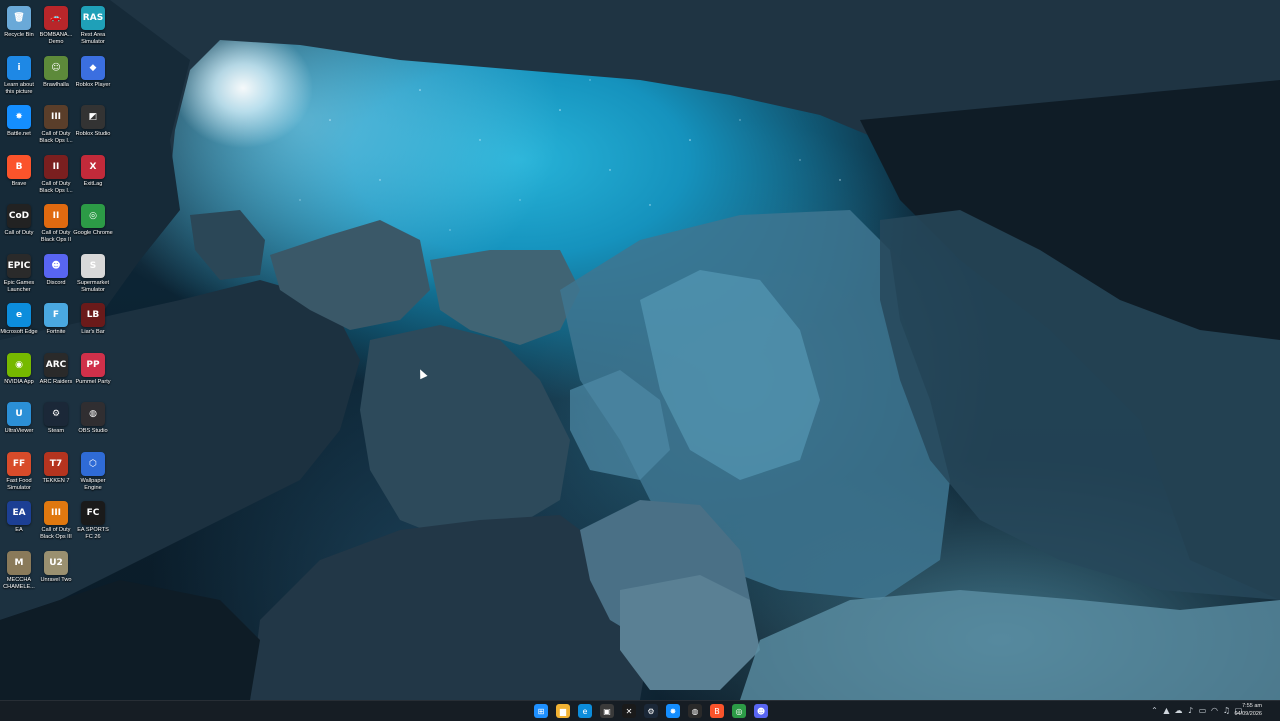 This screenshot has height=721, width=1280. I want to click on desktop-icon-nvidia: ◉ NVIDIA App, so click(19, 375).